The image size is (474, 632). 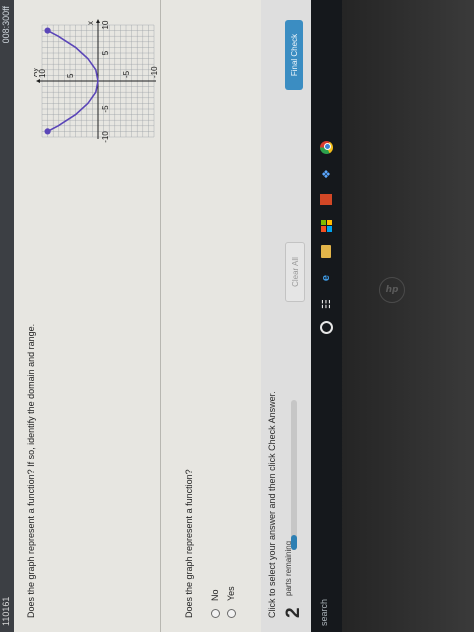 I want to click on clear-all-button: Clear All, so click(x=295, y=272).